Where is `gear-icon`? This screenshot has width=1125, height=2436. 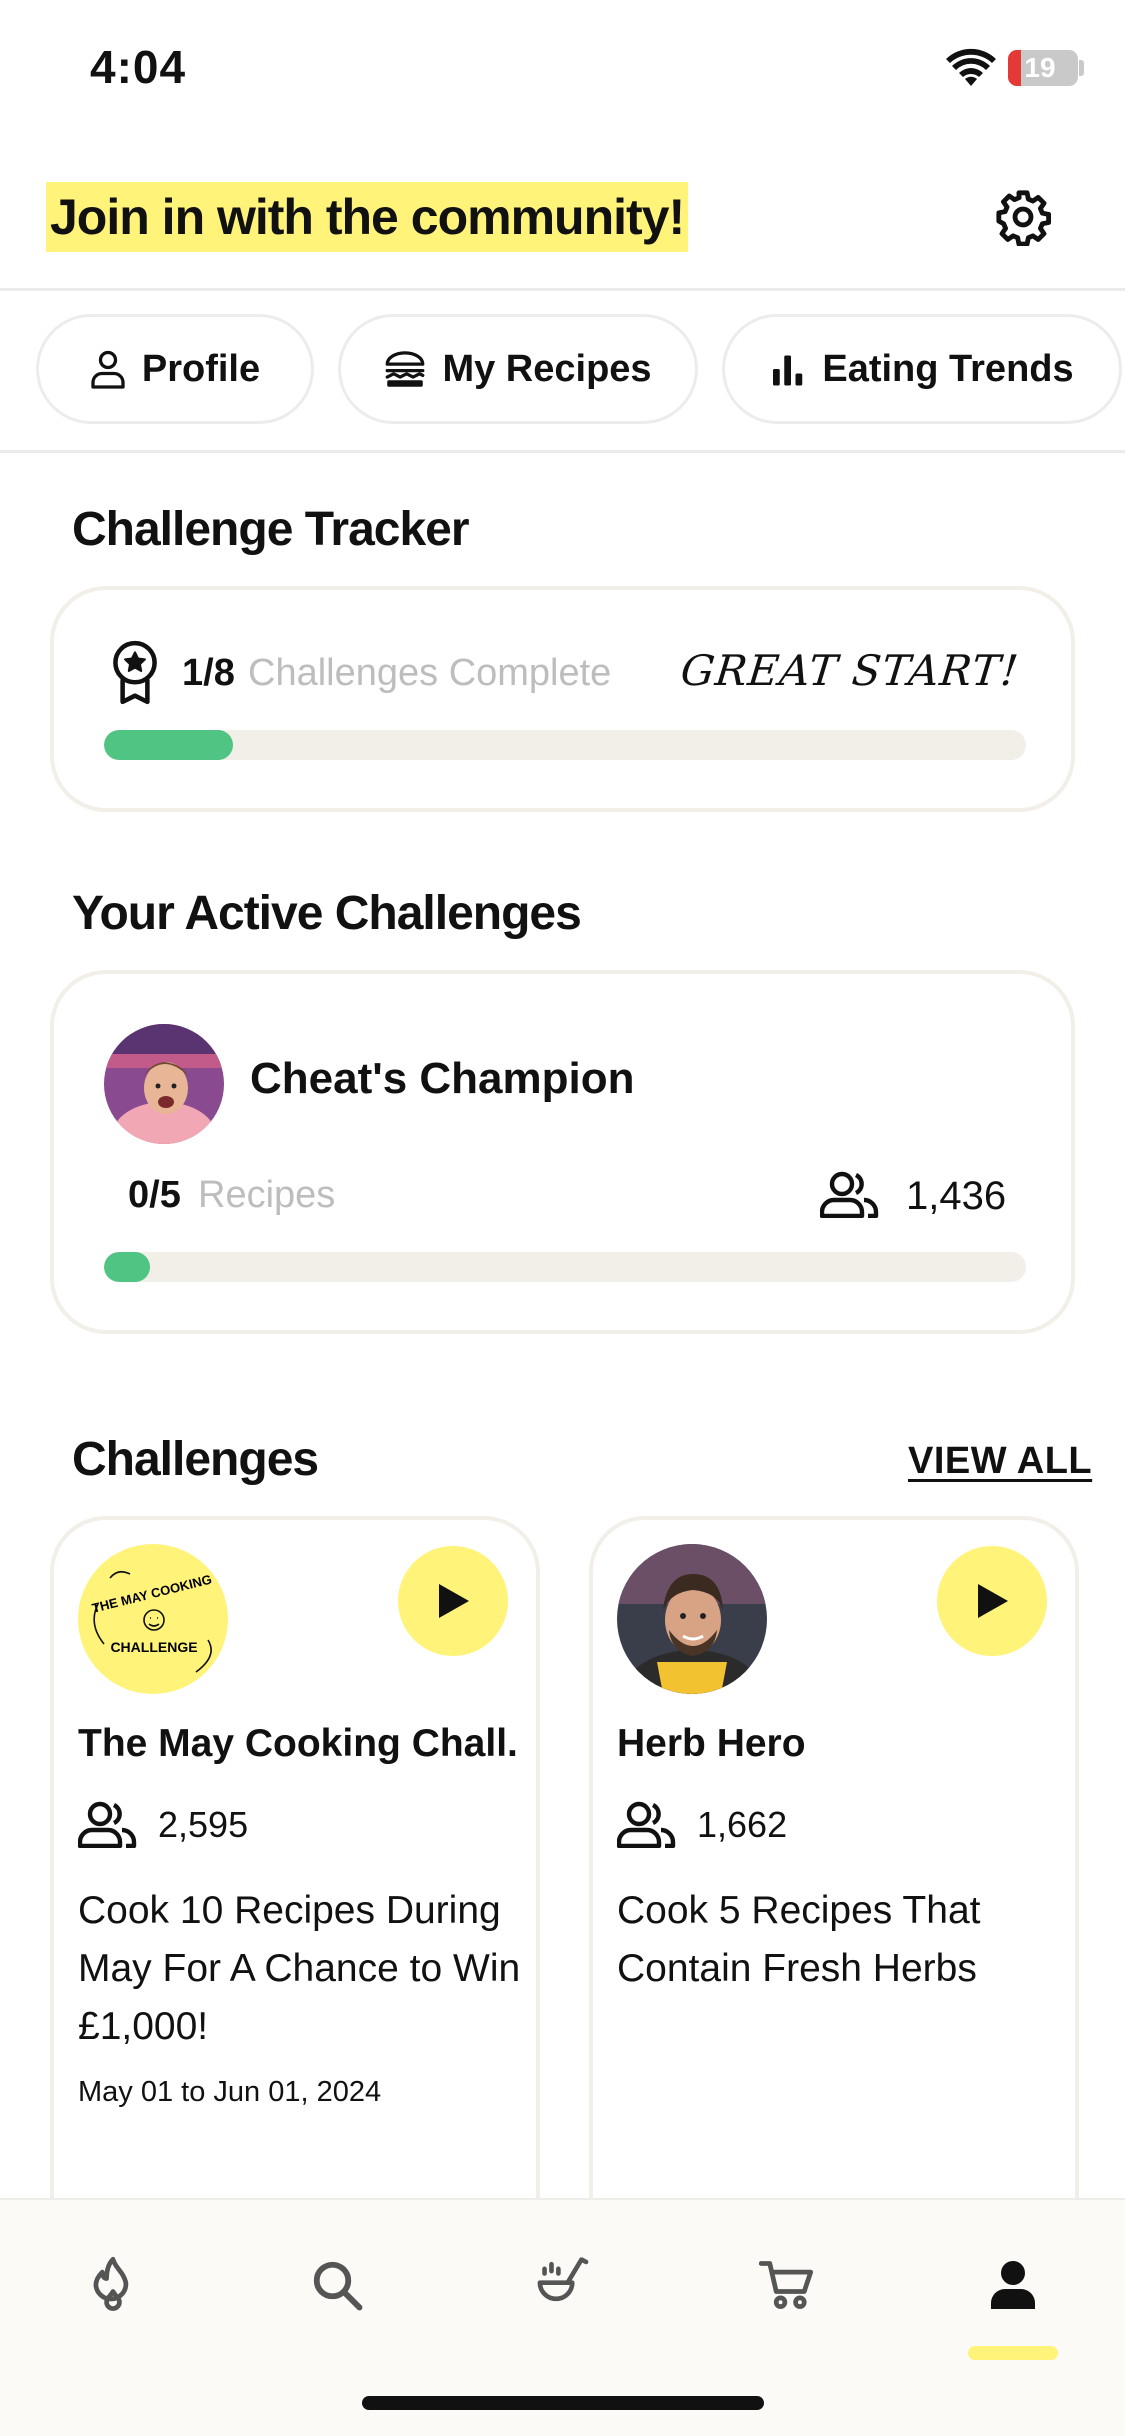
gear-icon is located at coordinates (1024, 218).